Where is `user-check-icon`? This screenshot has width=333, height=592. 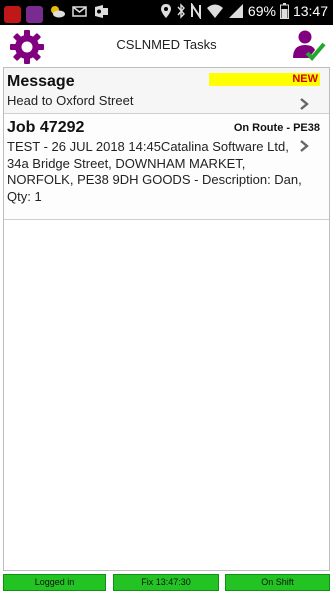
user-check-icon is located at coordinates (309, 46).